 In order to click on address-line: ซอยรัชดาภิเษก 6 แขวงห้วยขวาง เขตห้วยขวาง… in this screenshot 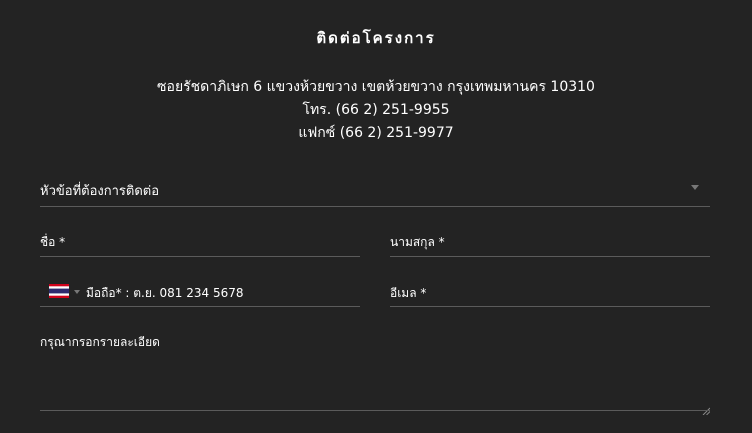, I will do `click(376, 87)`.